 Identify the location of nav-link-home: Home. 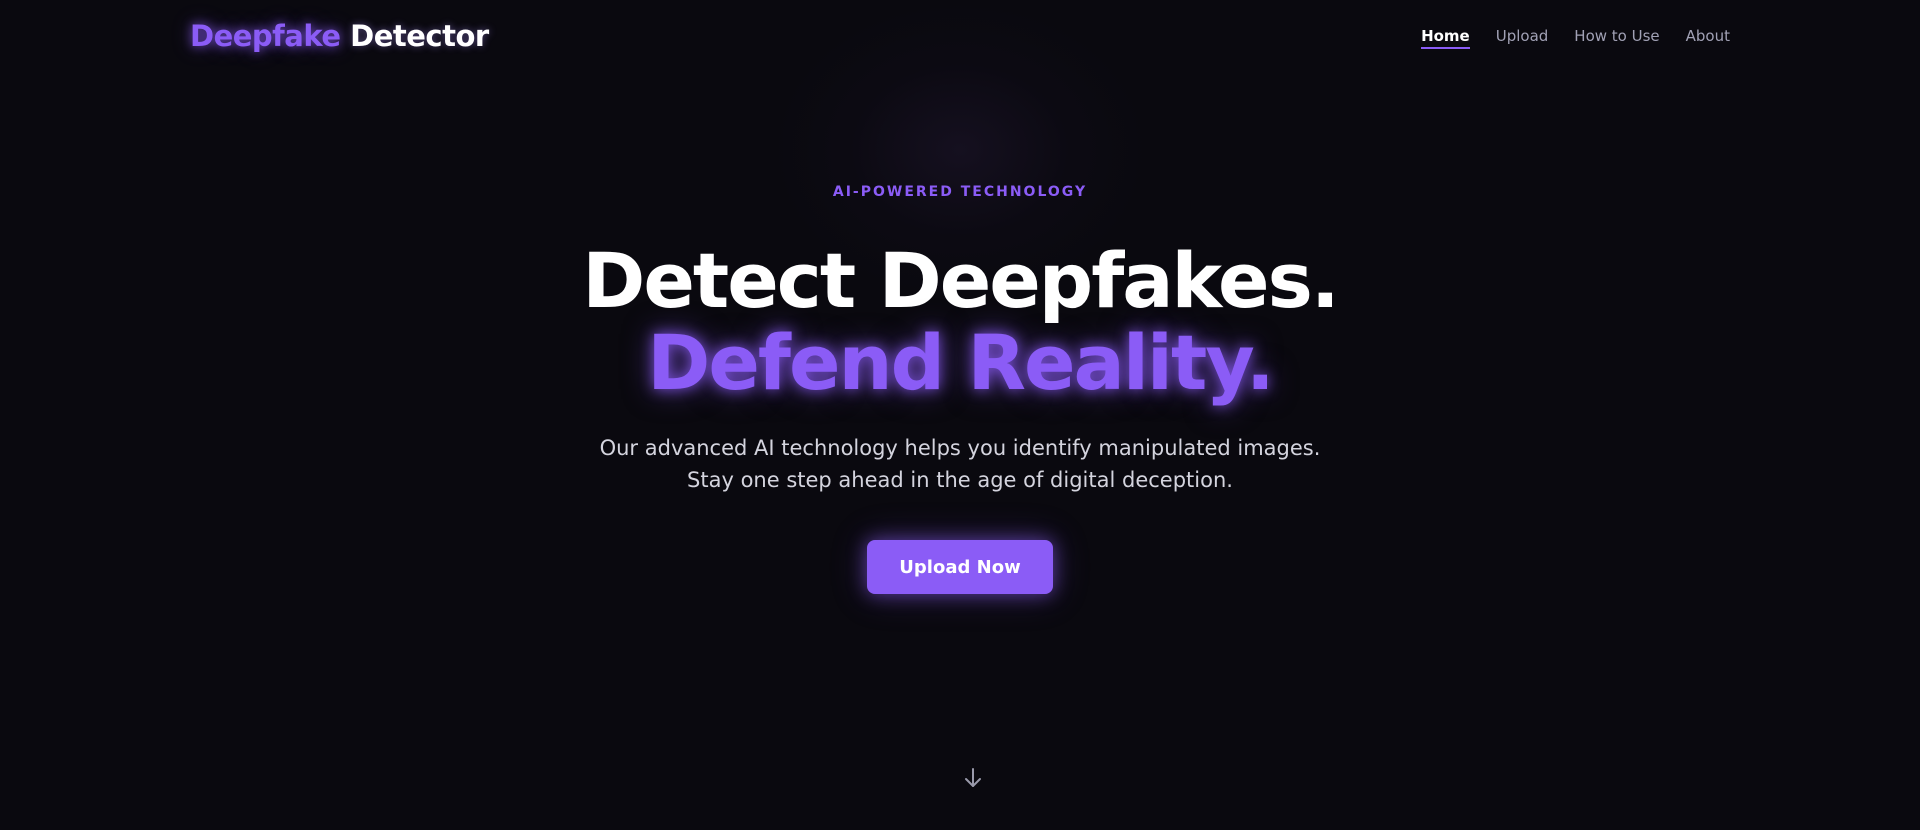
(1445, 37).